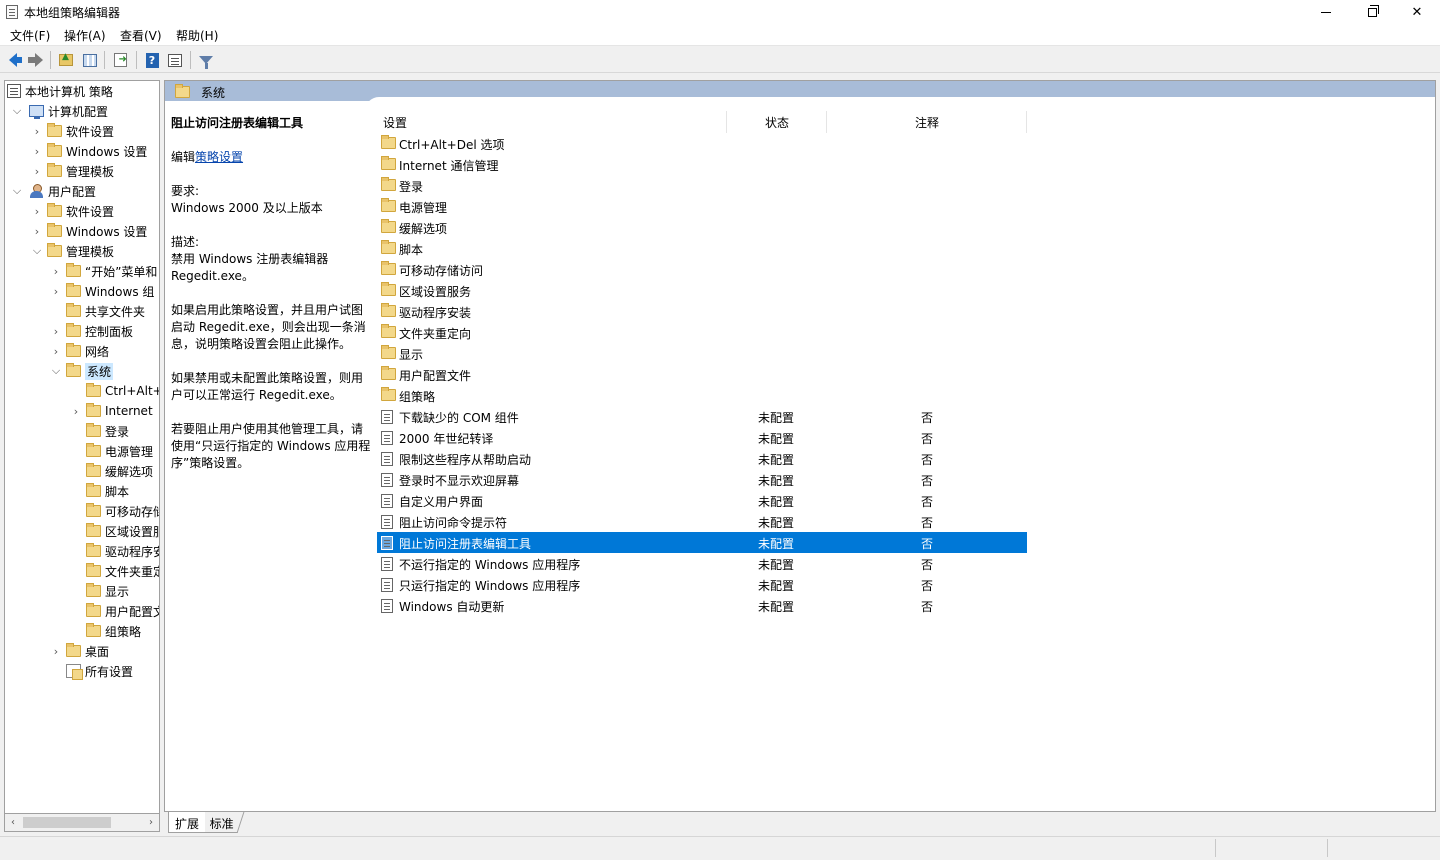 The height and width of the screenshot is (860, 1440). I want to click on back-button, so click(13, 60).